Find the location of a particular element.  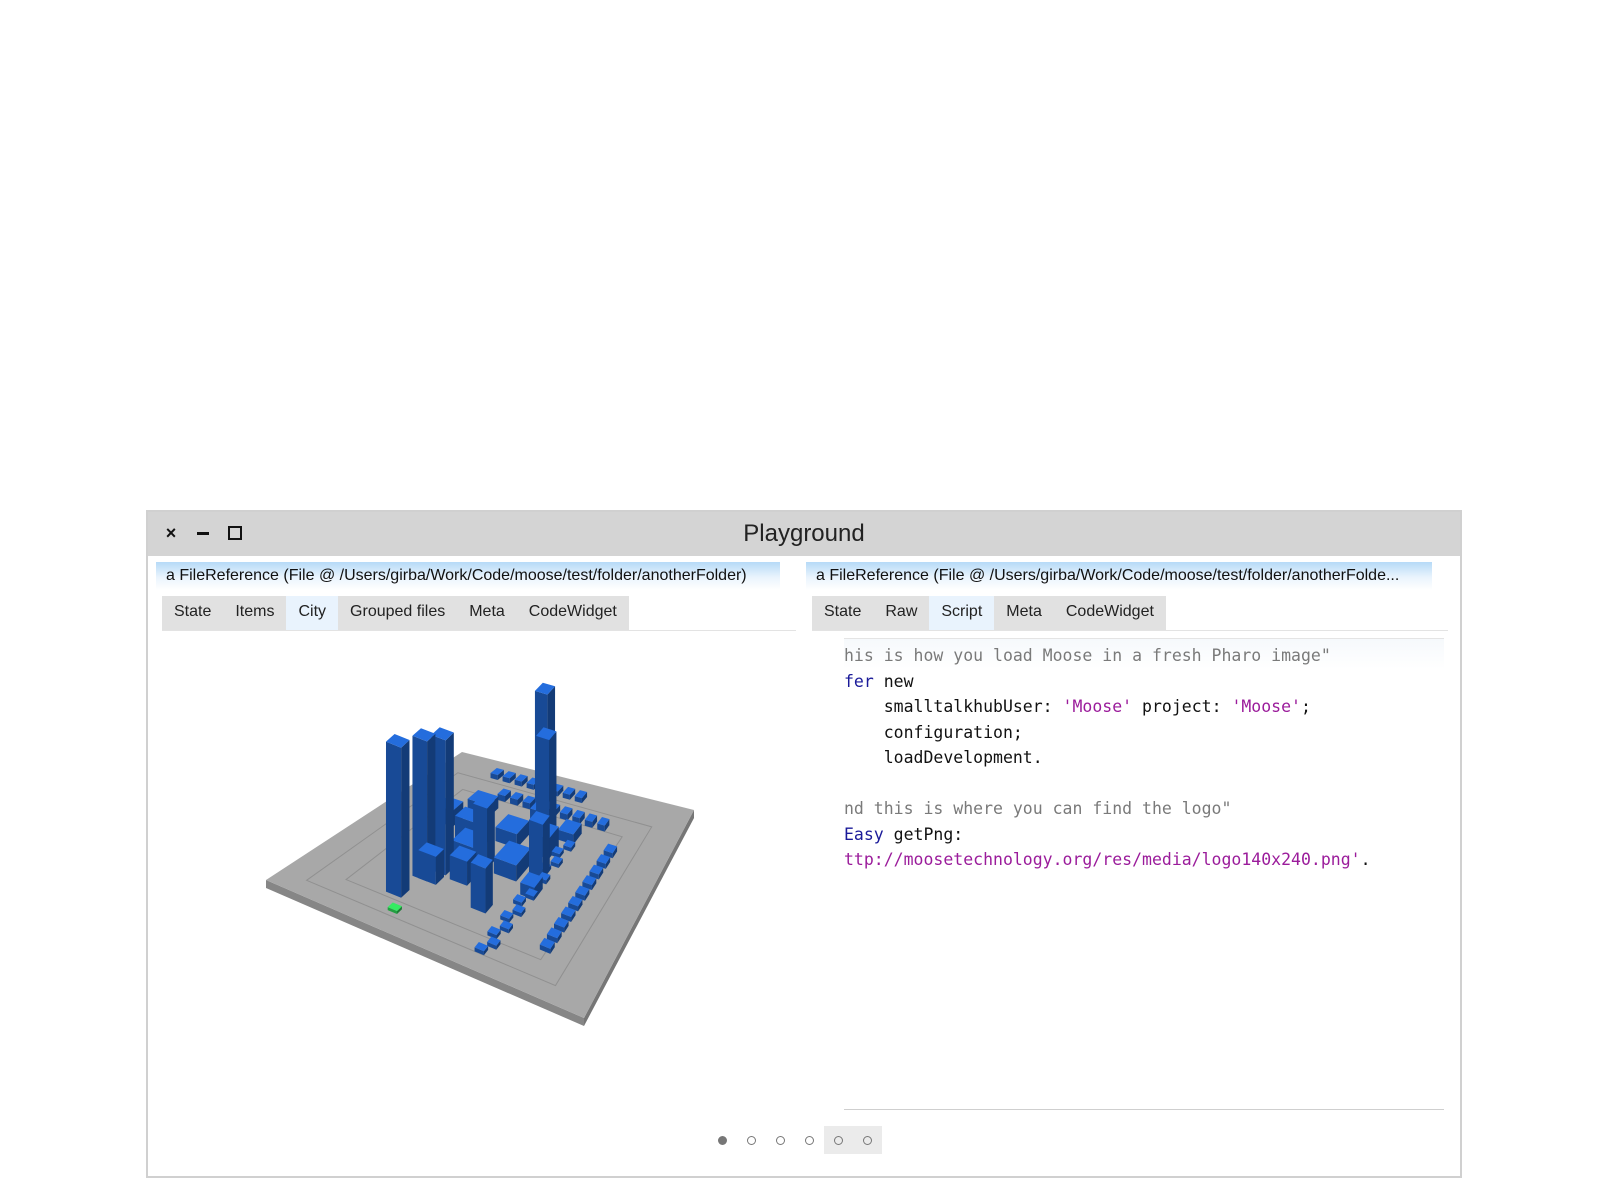

right-pane-tabs: State Raw Script Meta CodeWidget is located at coordinates (1130, 613).